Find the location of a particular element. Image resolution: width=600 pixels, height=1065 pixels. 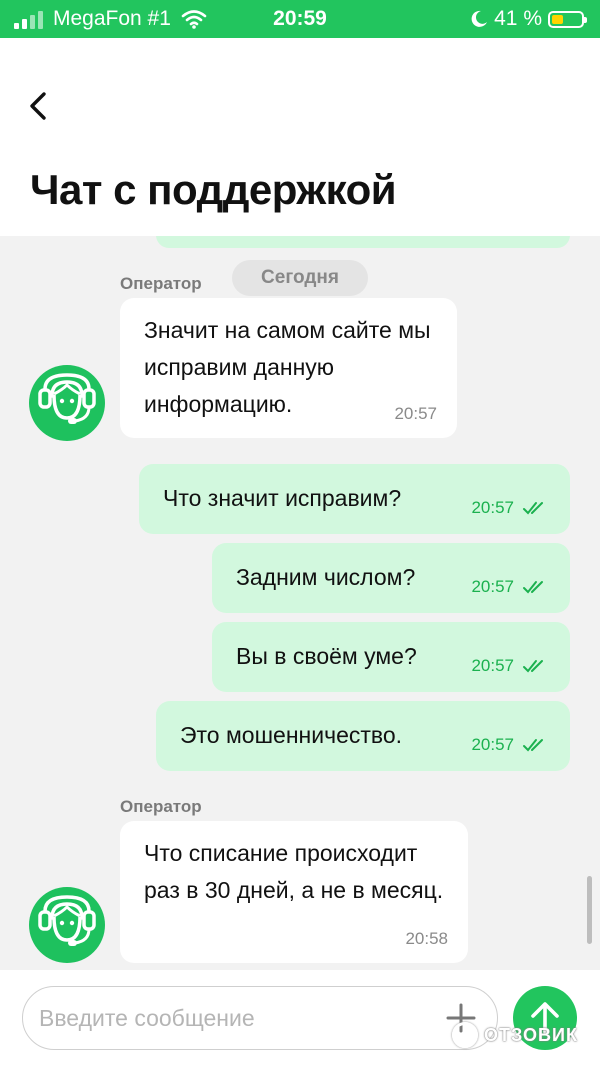

status-right: 41 % is located at coordinates (528, 19).